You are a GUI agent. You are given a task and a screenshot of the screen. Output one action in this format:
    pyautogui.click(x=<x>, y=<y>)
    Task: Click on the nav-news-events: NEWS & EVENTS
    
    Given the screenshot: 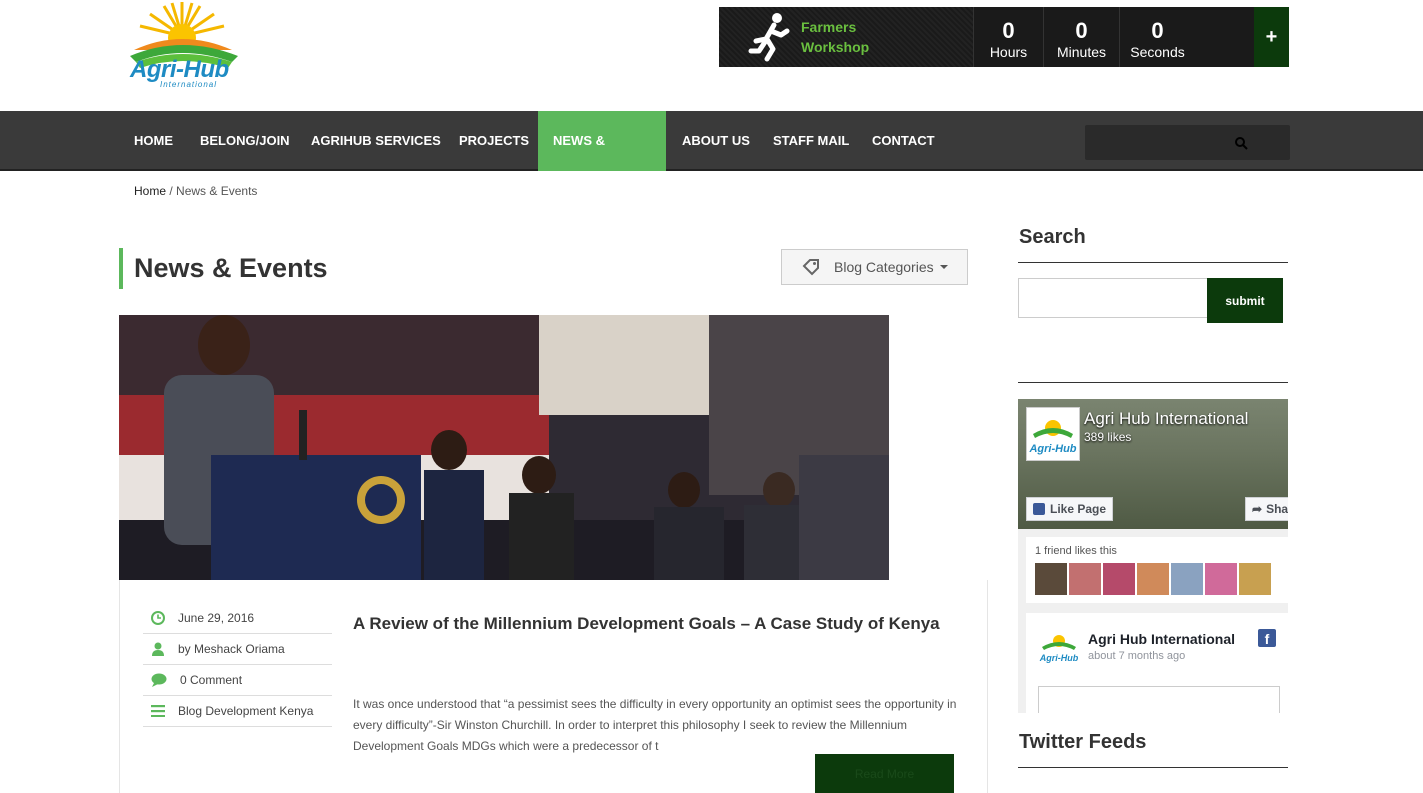 What is the action you would take?
    pyautogui.click(x=602, y=159)
    